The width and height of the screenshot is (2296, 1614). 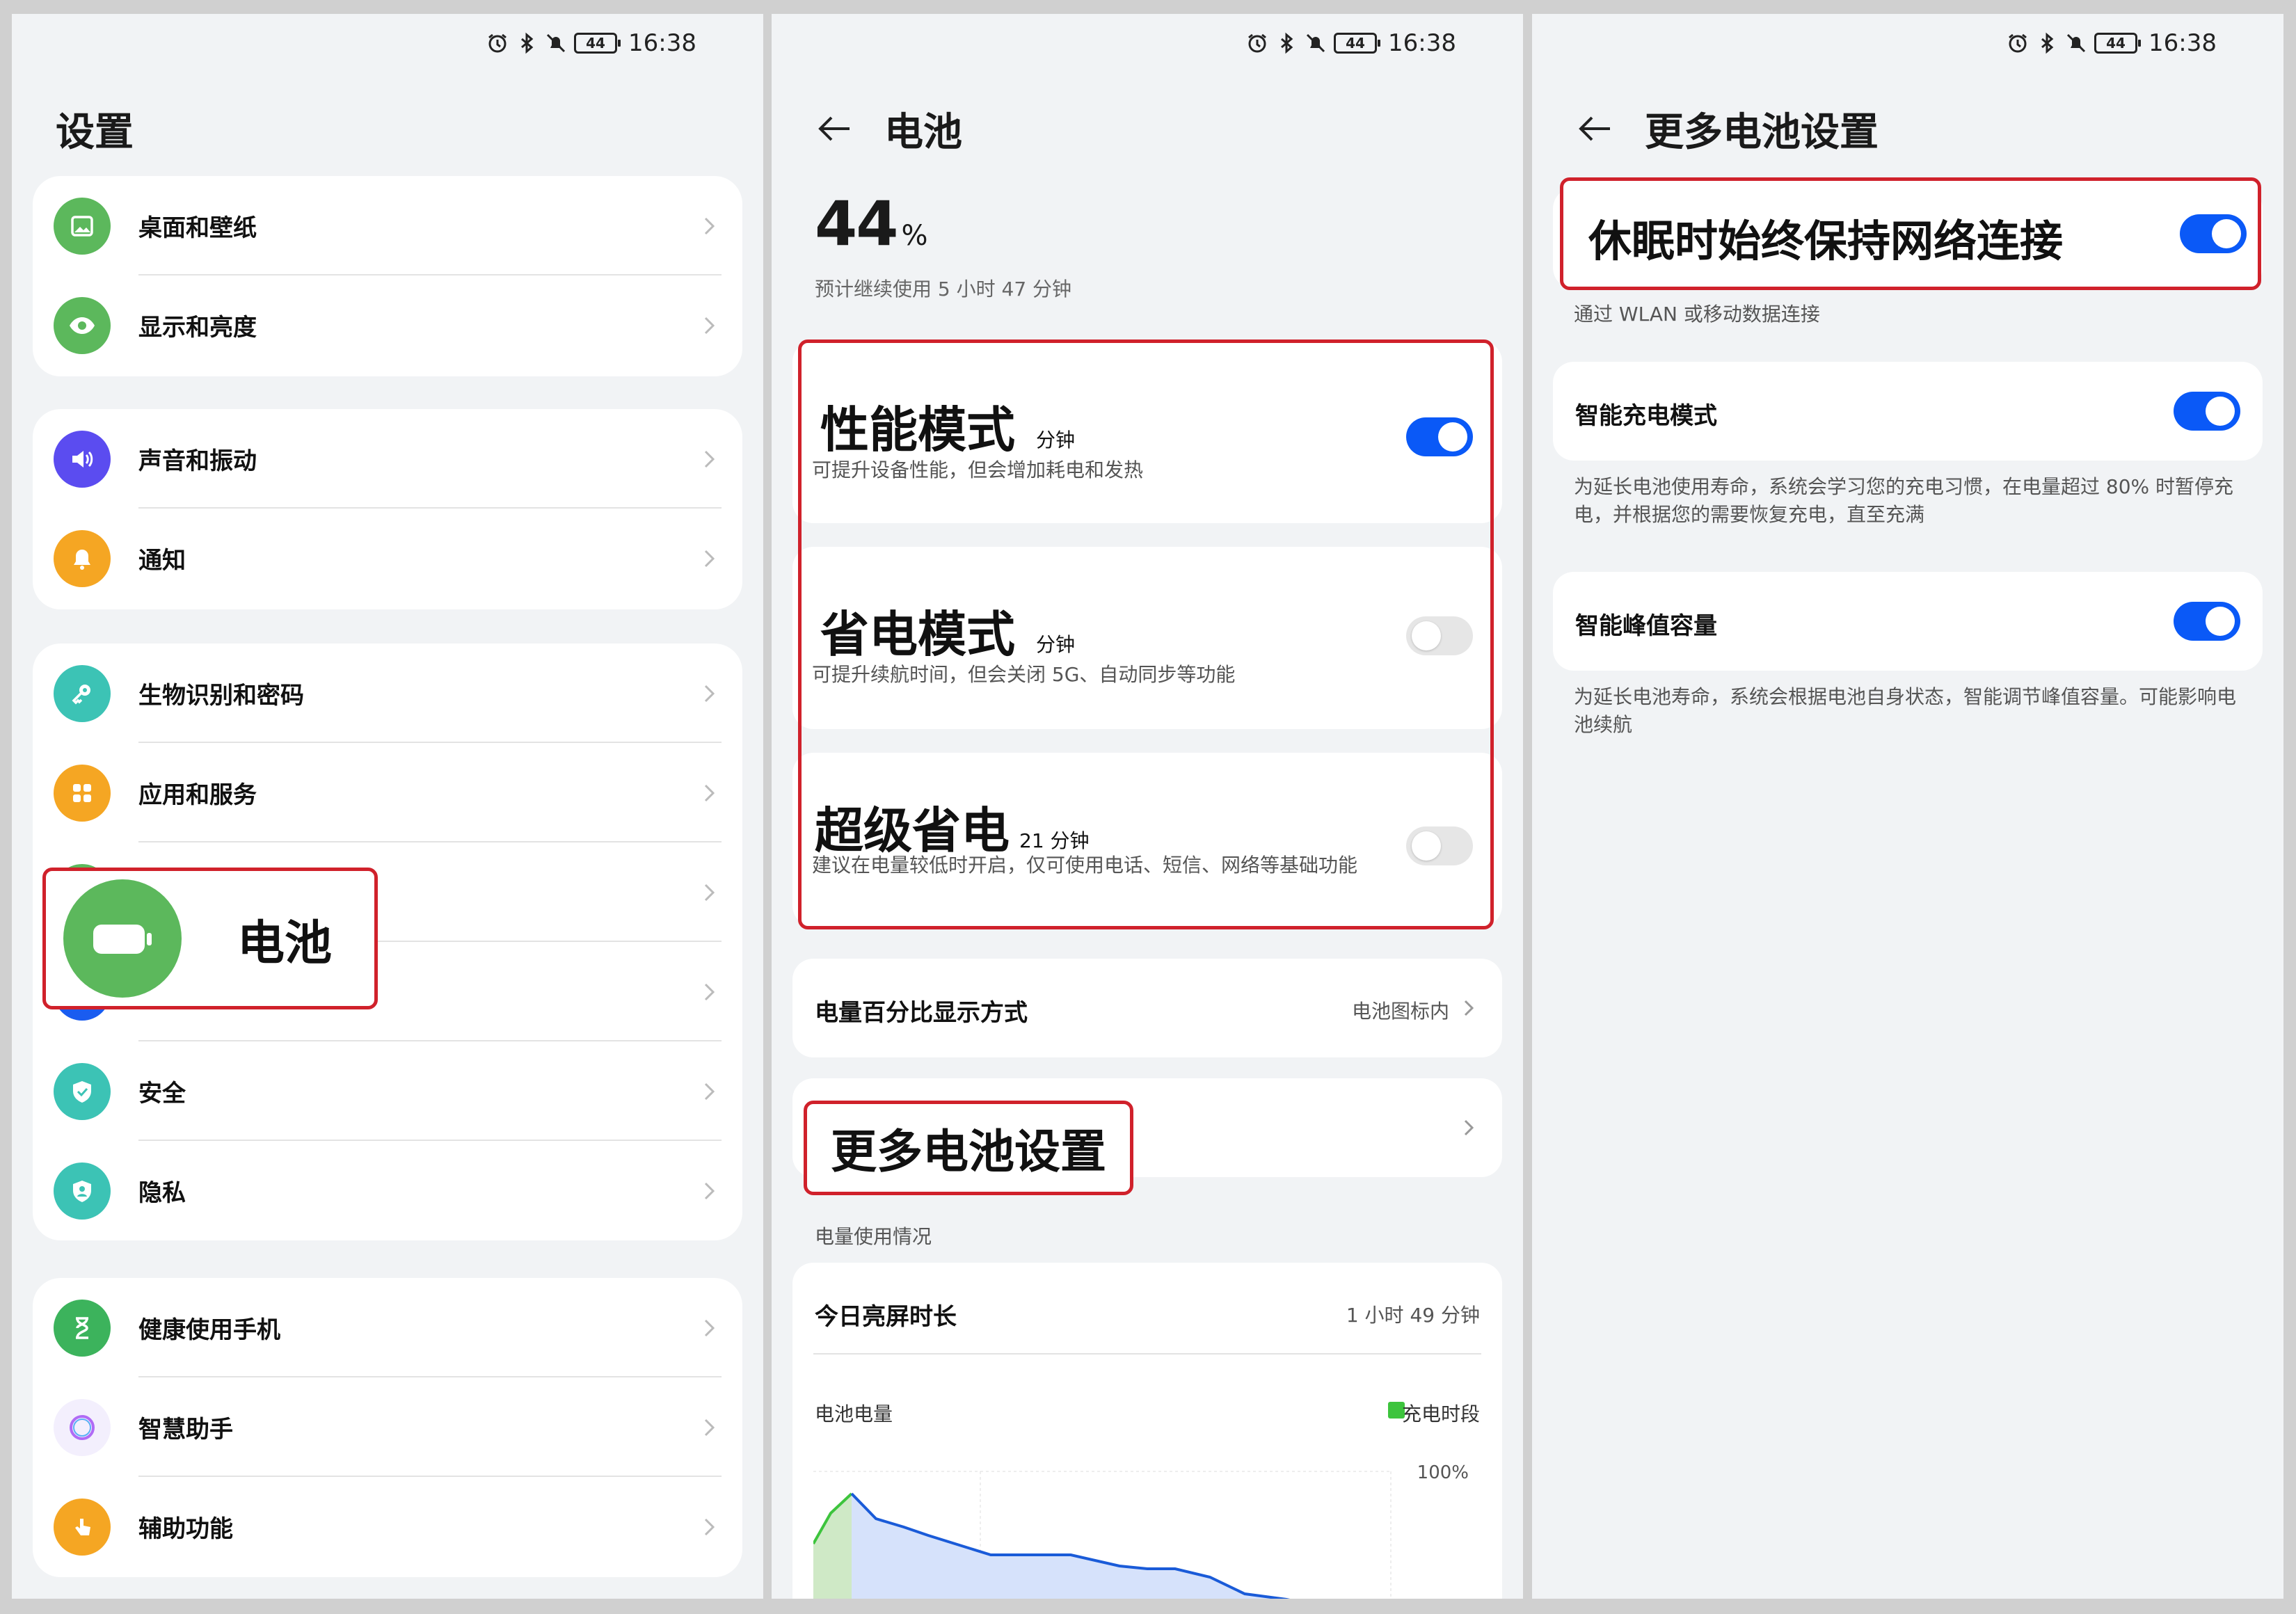 I want to click on settings-item-label: 辅助功能, so click(x=186, y=1529).